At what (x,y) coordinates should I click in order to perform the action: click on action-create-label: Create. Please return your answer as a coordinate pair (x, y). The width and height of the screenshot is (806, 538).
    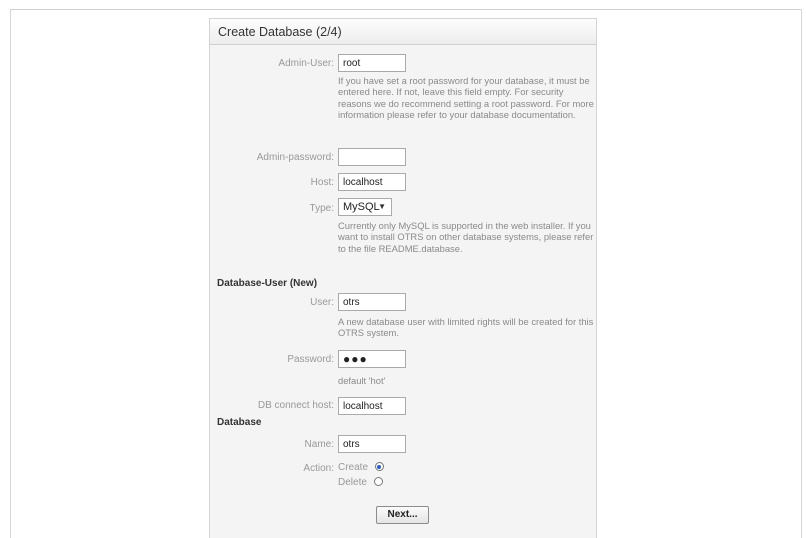
    Looking at the image, I should click on (353, 467).